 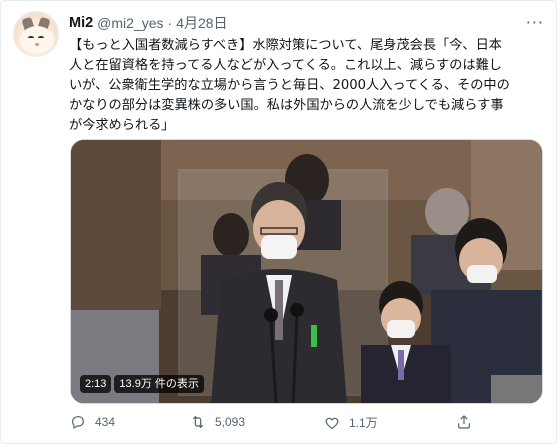 What do you see at coordinates (363, 423) in the screenshot?
I see `like-count: 1.1万` at bounding box center [363, 423].